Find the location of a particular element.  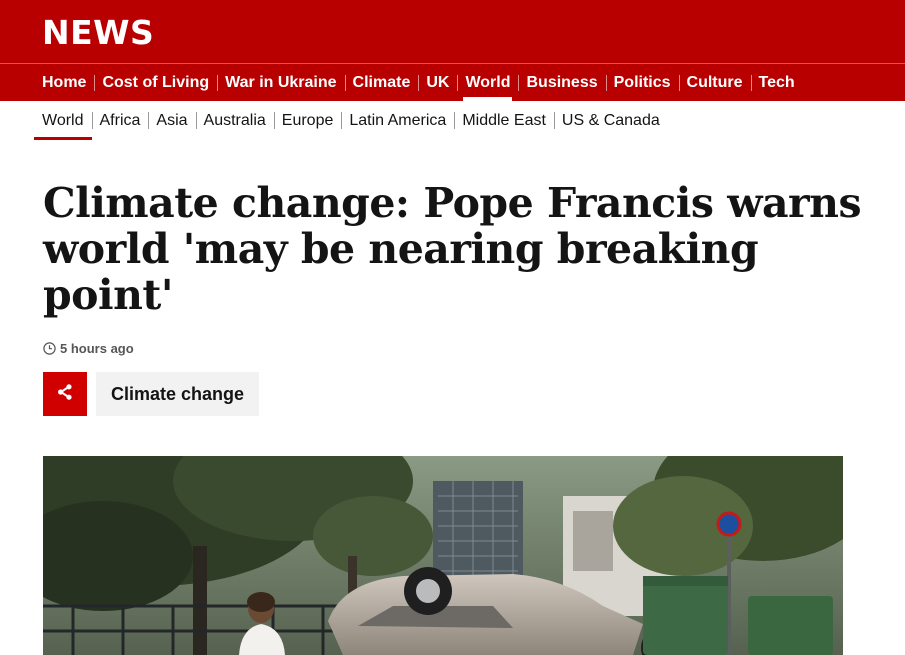

subnav-item-middle-east: Middle East is located at coordinates (504, 120).